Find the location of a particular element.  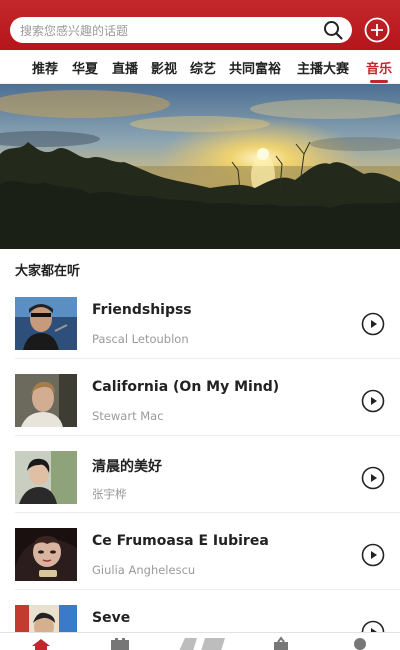

culture-icon is located at coordinates (120, 643).